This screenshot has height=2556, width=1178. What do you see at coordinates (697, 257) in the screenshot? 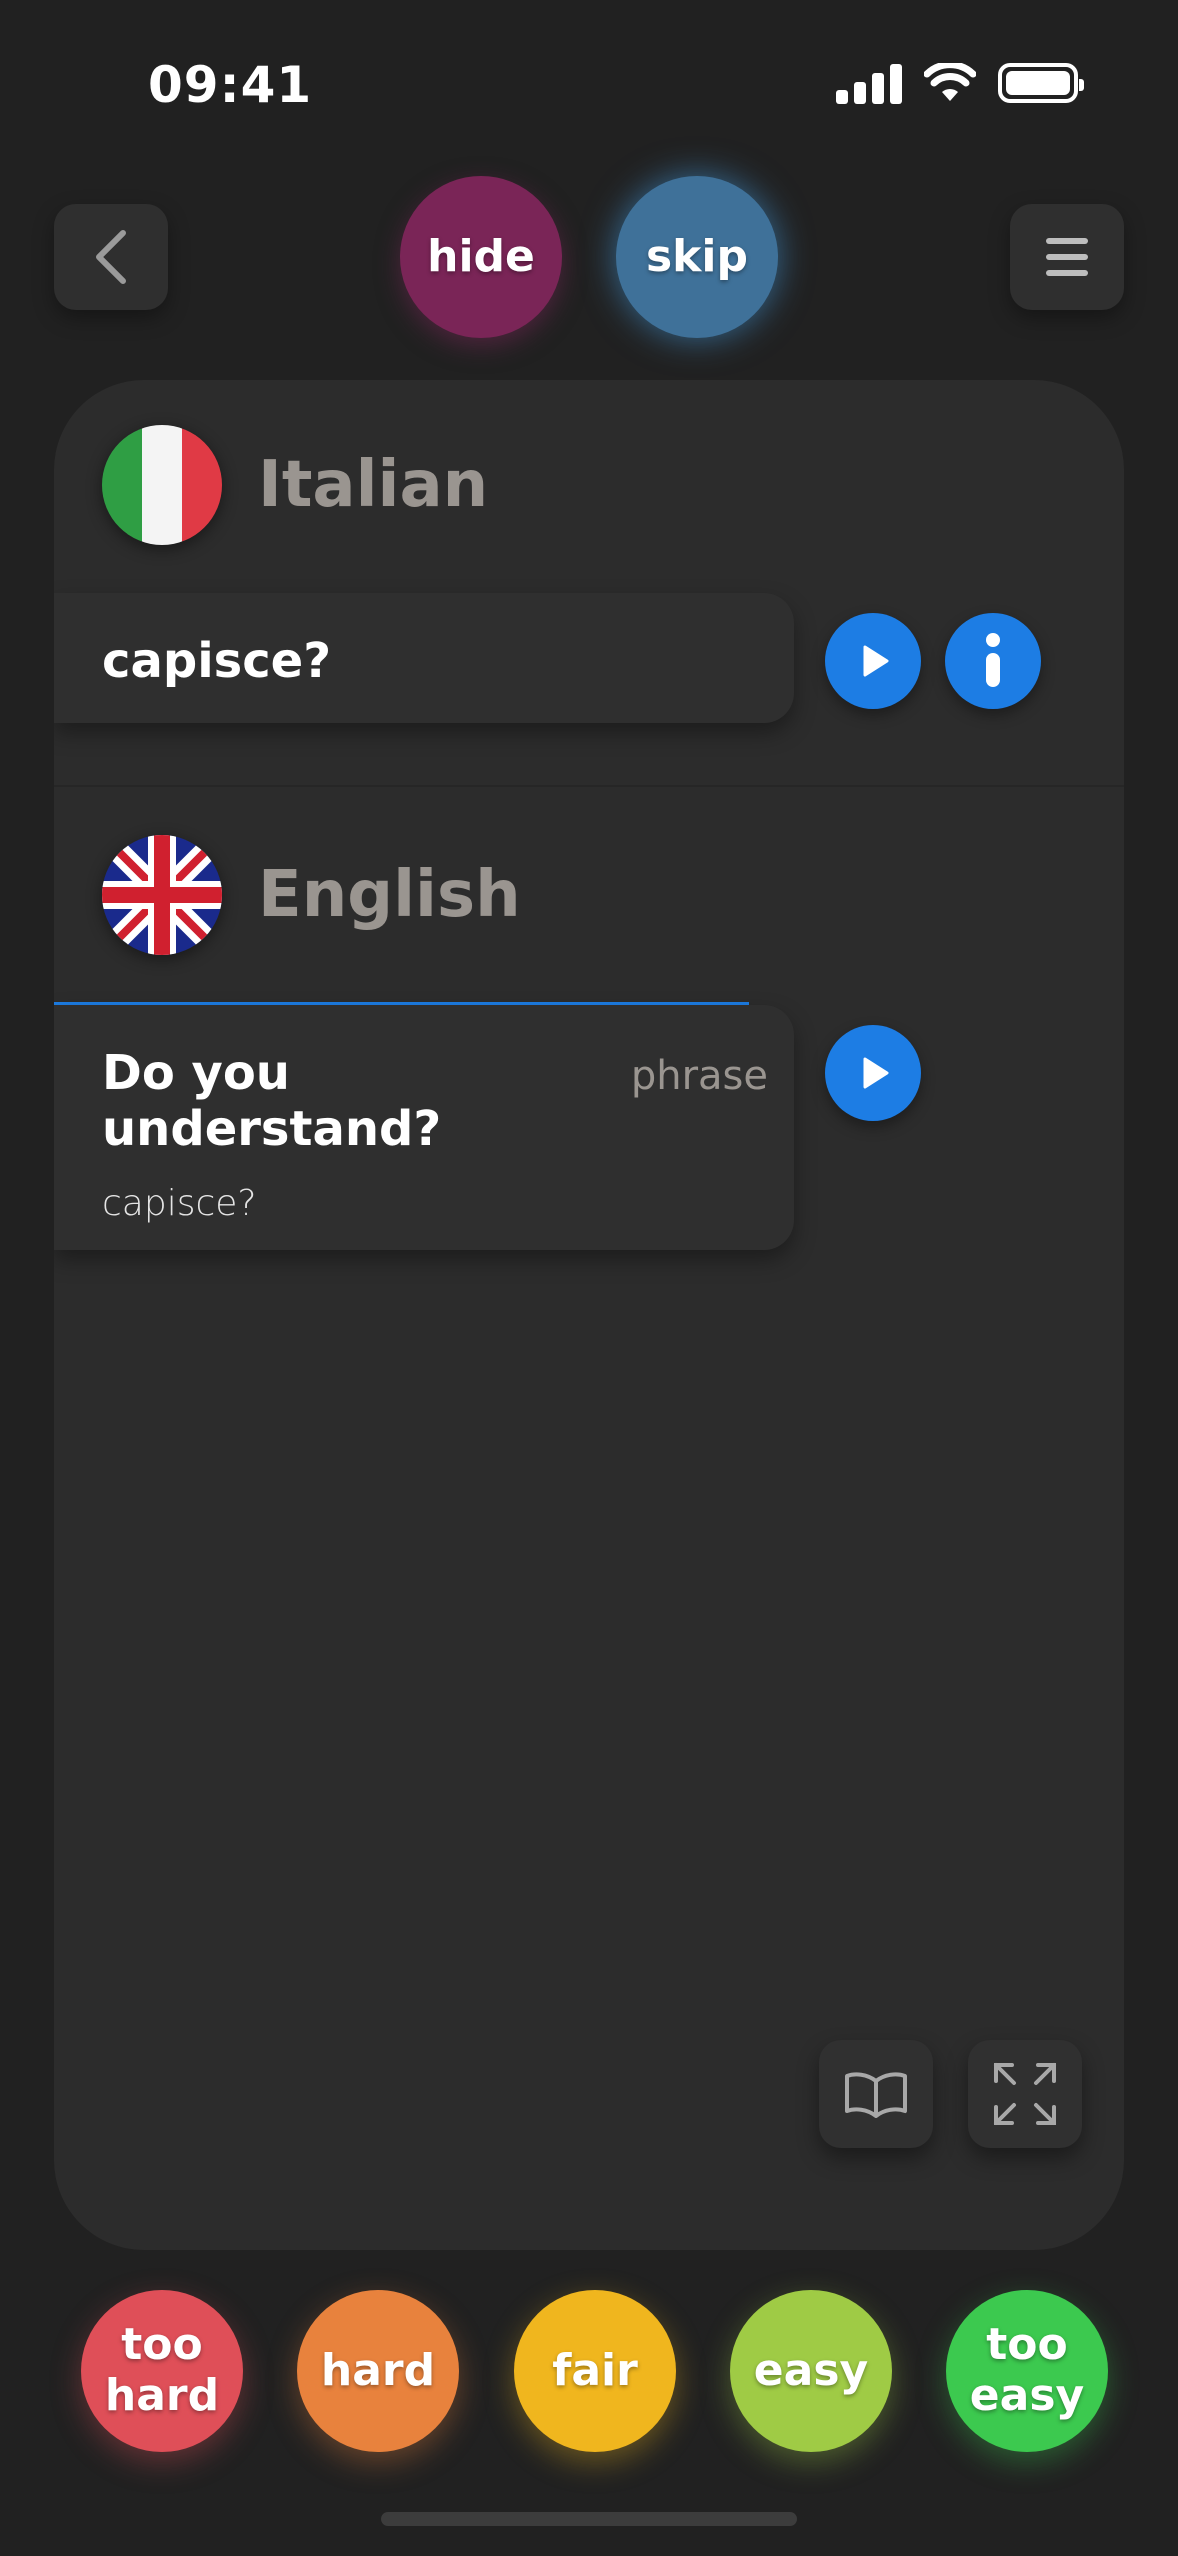
I see `skip-button: skip` at bounding box center [697, 257].